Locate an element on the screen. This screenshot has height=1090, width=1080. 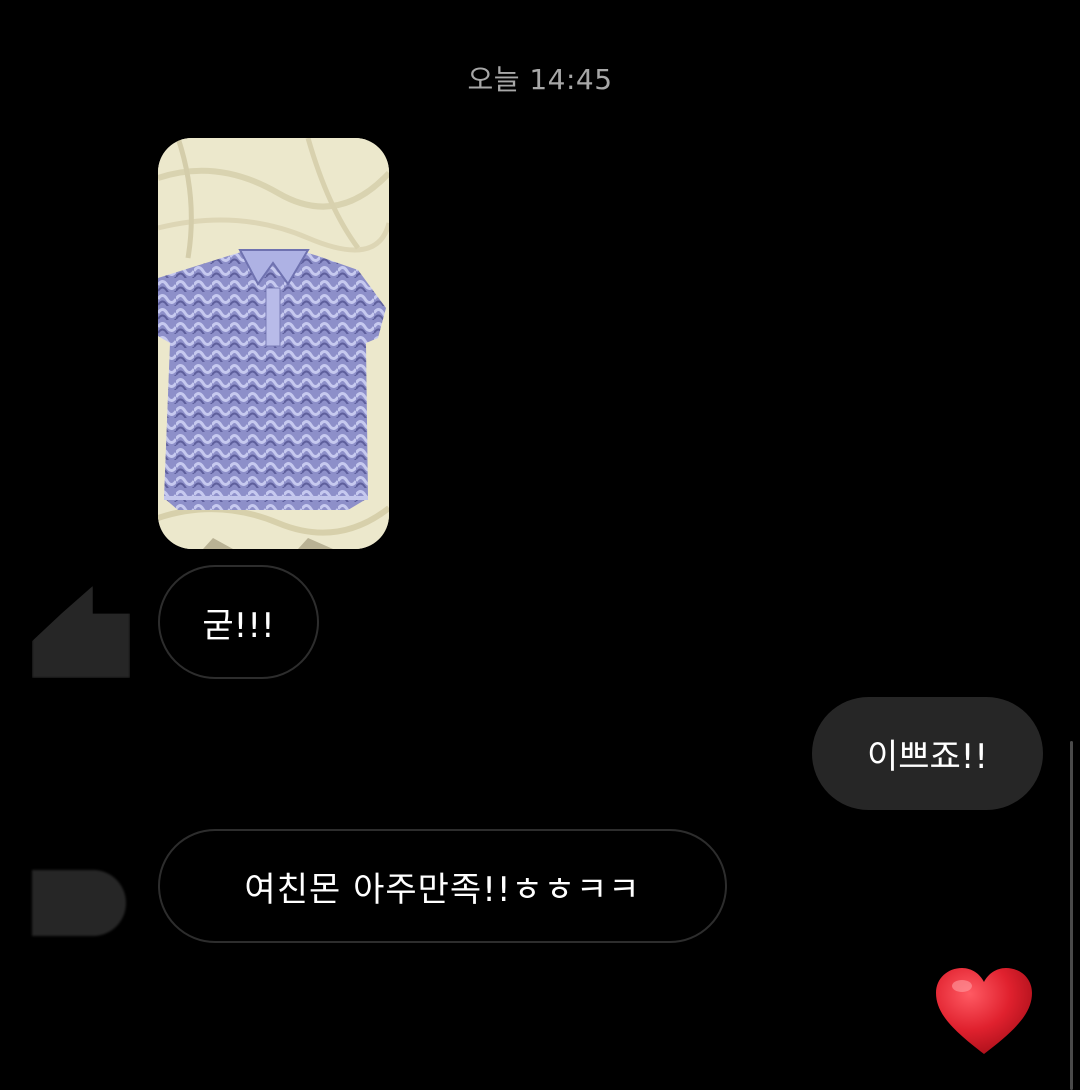
heart-icon is located at coordinates (984, 1012).